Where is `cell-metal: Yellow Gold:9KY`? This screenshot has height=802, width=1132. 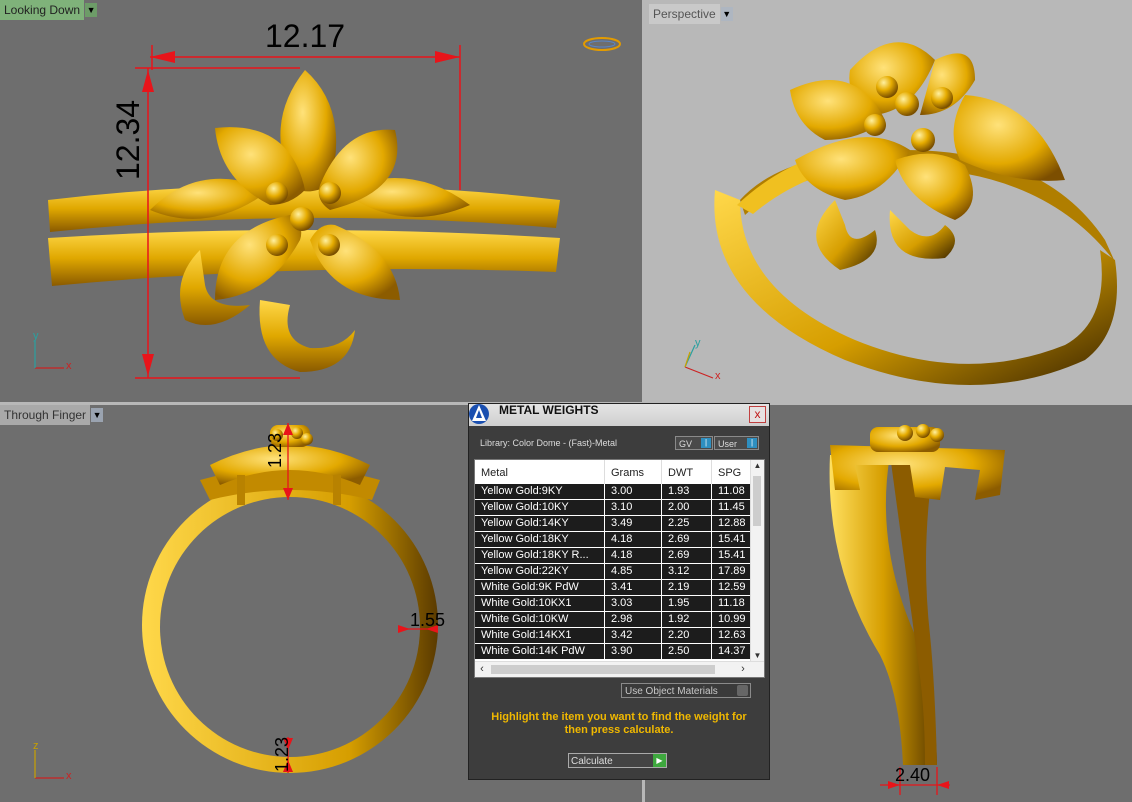 cell-metal: Yellow Gold:9KY is located at coordinates (539, 491).